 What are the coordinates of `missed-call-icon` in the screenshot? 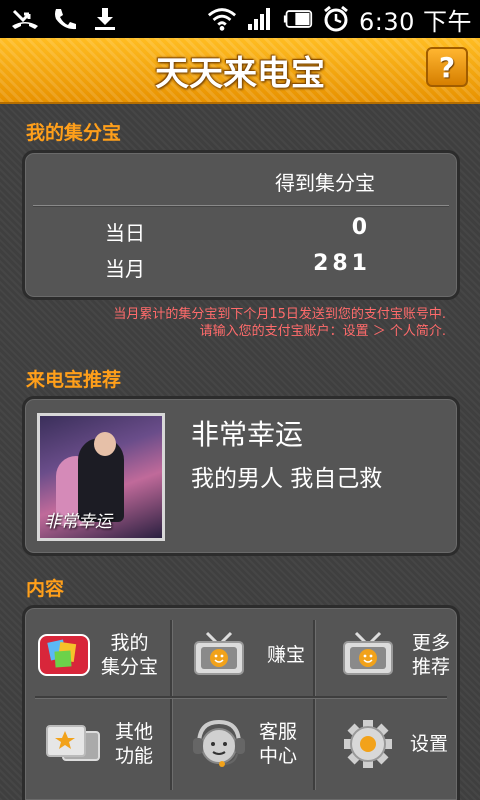 It's located at (25, 19).